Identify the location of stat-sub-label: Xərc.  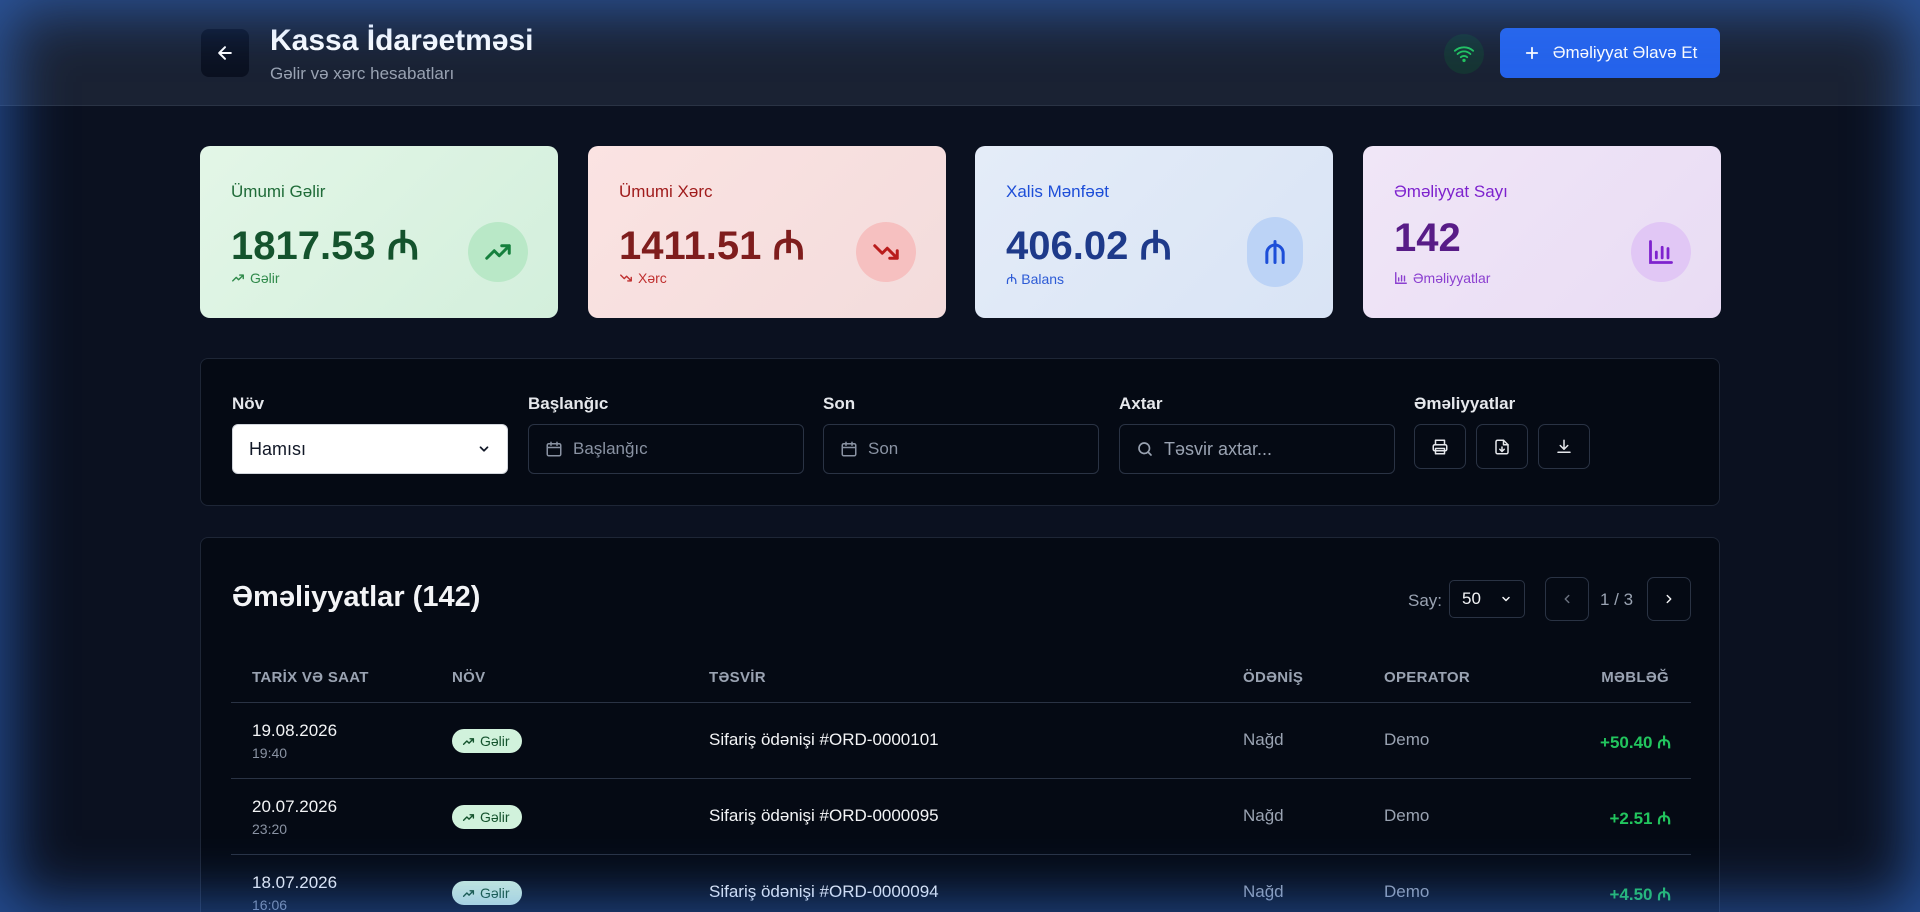
(652, 278).